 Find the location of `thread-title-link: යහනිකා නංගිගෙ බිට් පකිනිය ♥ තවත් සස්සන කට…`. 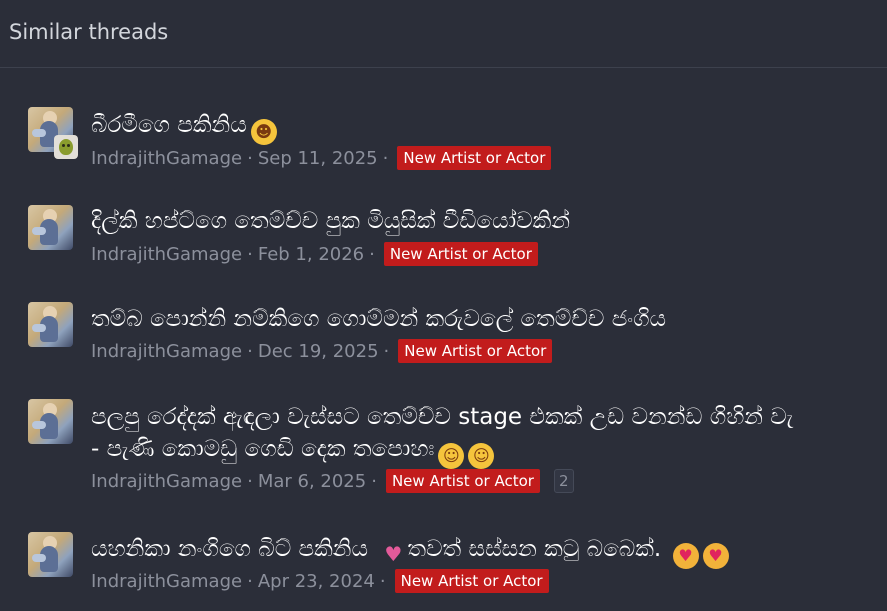

thread-title-link: යහනිකා නංගිගෙ බිට් පකිනිය ♥ තවත් සස්සන කට… is located at coordinates (410, 552).